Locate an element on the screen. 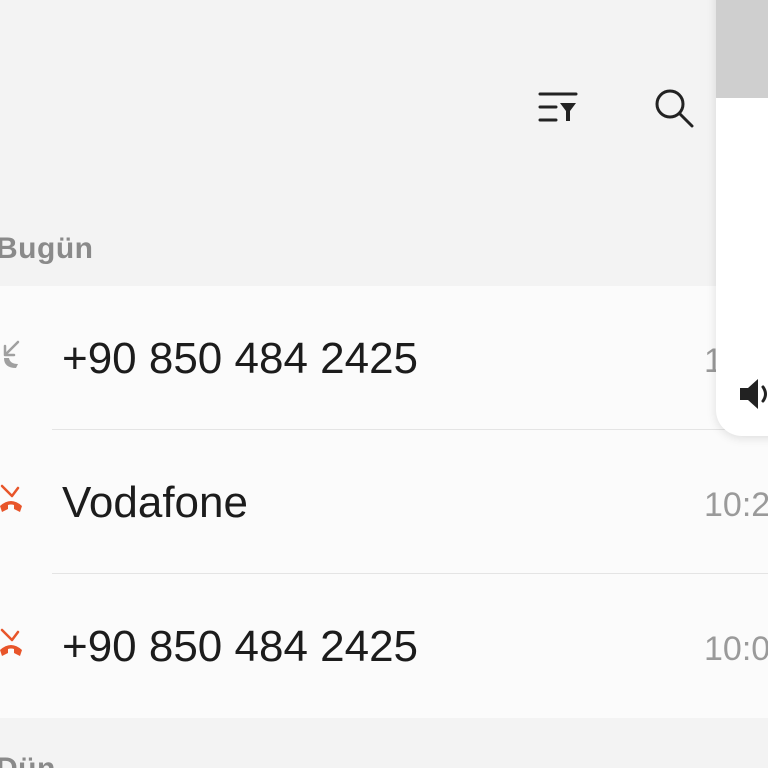 This screenshot has width=768, height=768. filter-list-icon is located at coordinates (558, 107).